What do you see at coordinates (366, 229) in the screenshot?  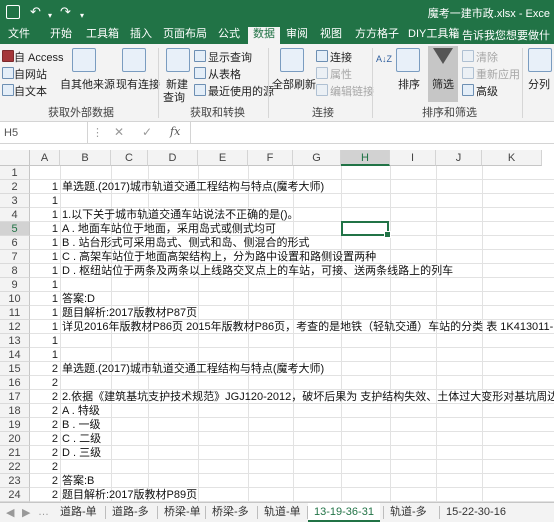 I see `active-cell-highlight` at bounding box center [366, 229].